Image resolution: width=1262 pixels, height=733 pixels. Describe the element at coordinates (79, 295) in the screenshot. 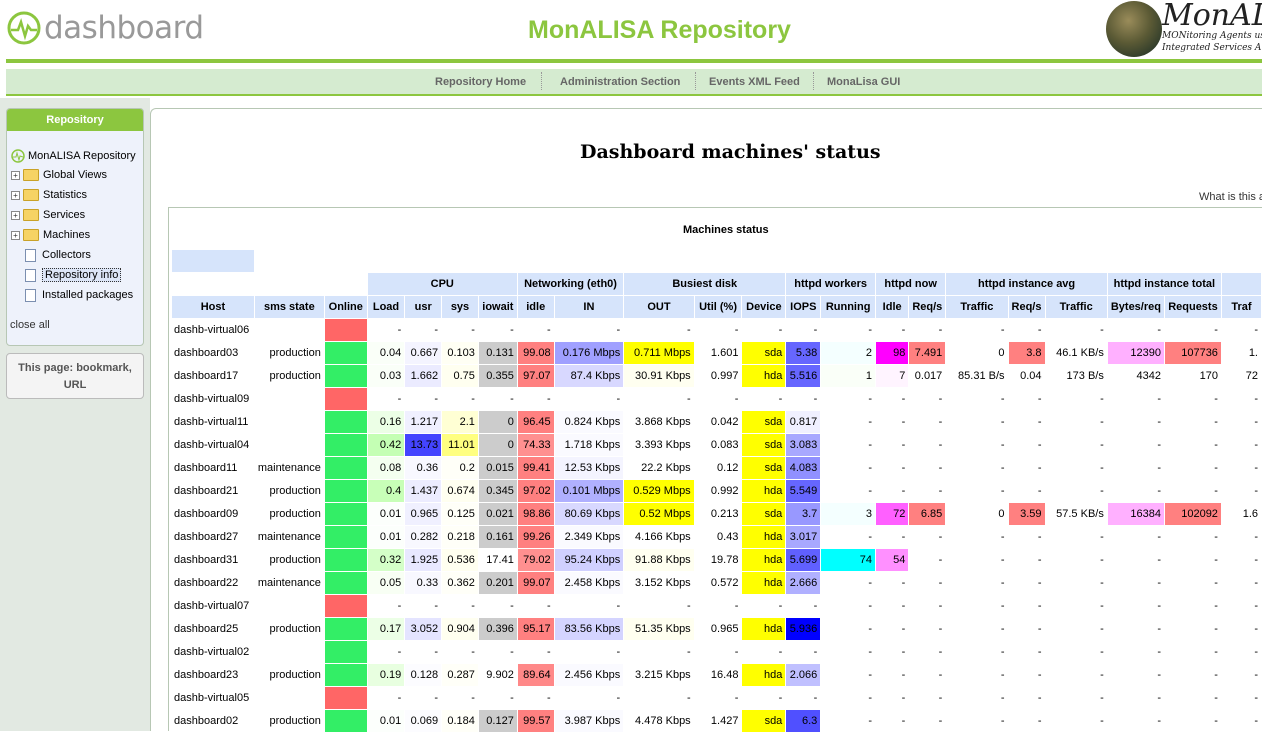

I see `tree-item-installed-packages: Installed packages` at that location.